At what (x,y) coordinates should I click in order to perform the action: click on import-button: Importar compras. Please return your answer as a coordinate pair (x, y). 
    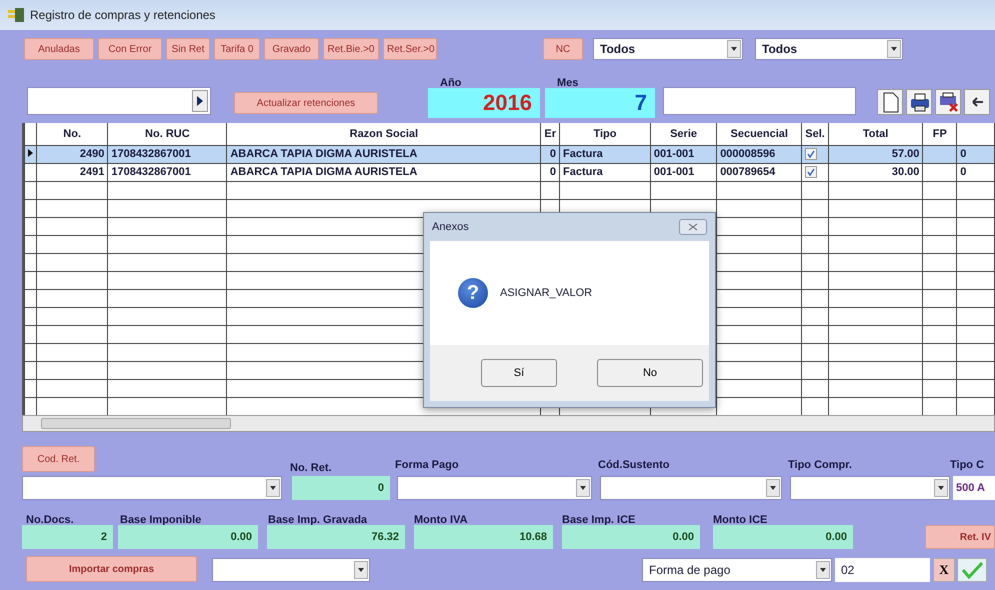
    Looking at the image, I should click on (111, 569).